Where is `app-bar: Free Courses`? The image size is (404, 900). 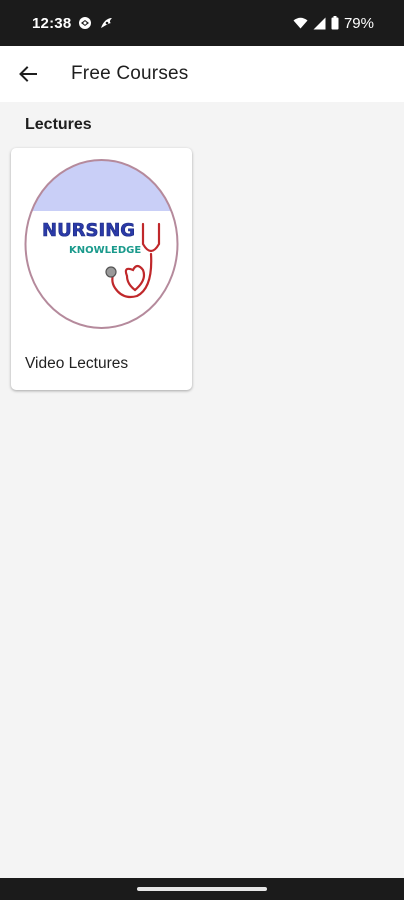 app-bar: Free Courses is located at coordinates (202, 74).